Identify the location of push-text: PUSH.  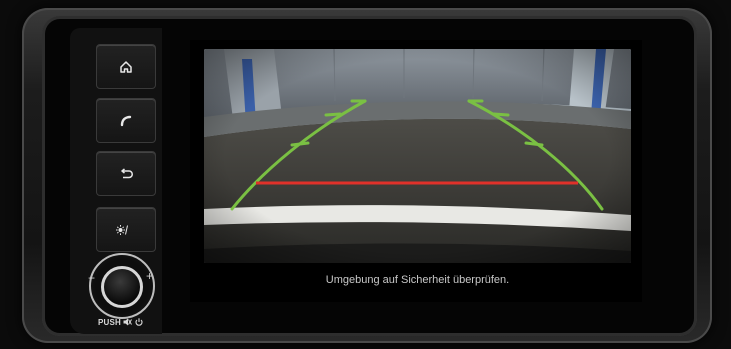
(110, 322).